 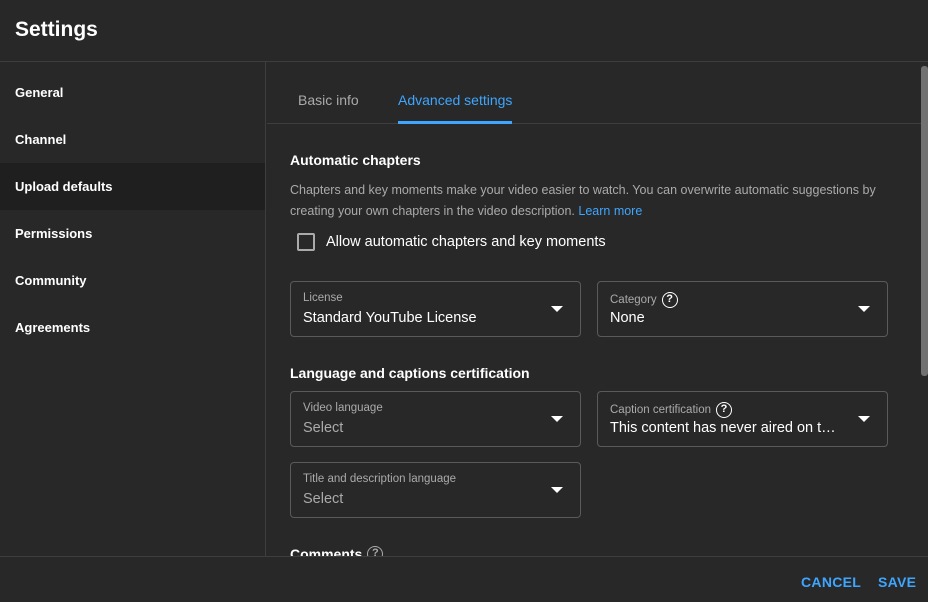 What do you see at coordinates (56, 29) in the screenshot?
I see `page-title: Settings` at bounding box center [56, 29].